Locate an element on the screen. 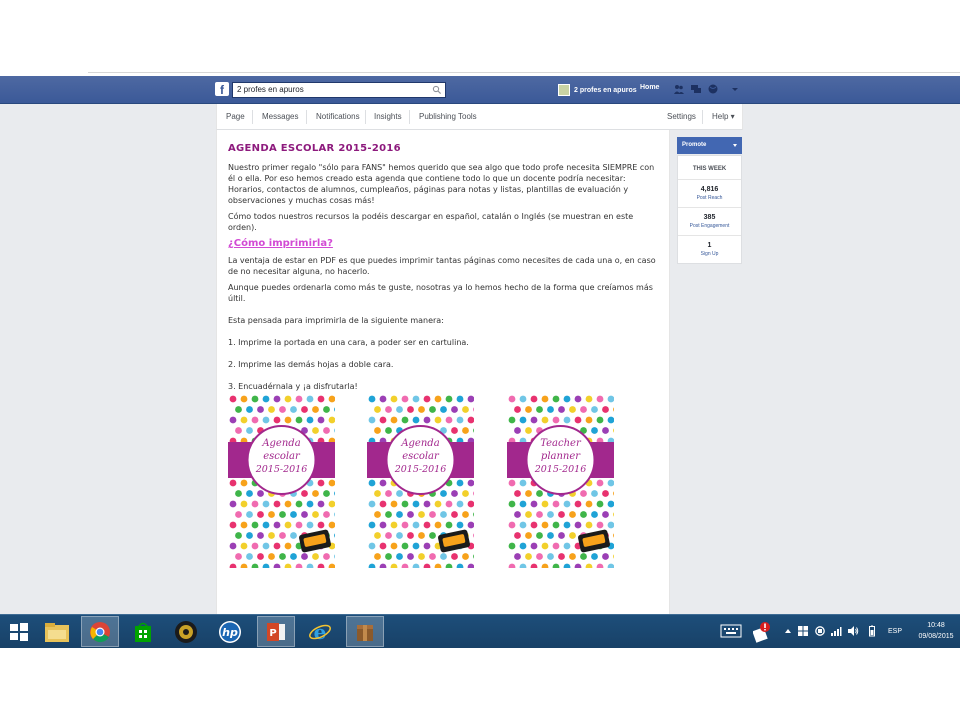 The width and height of the screenshot is (960, 720). taskbar-hp: hp is located at coordinates (230, 631).